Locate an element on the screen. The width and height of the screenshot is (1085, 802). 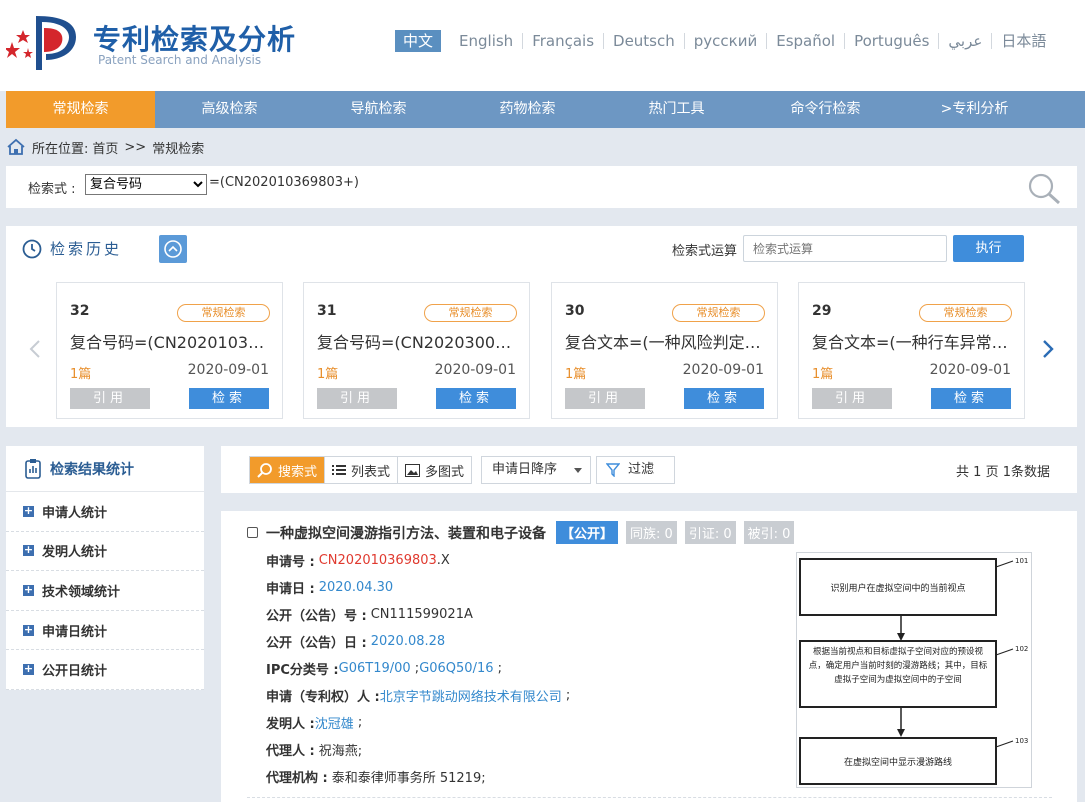
chevron-right-icon is located at coordinates (1048, 352).